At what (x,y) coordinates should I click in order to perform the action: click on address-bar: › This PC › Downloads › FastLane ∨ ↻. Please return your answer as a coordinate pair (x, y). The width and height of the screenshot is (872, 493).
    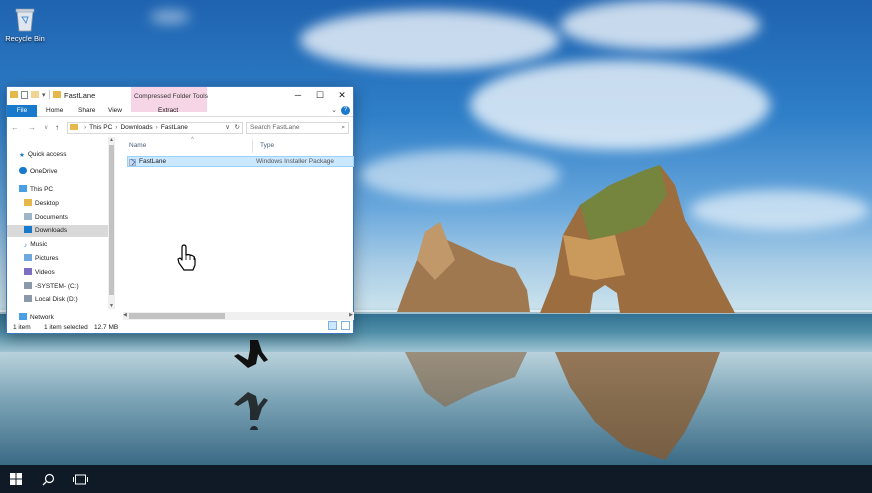
    Looking at the image, I should click on (155, 128).